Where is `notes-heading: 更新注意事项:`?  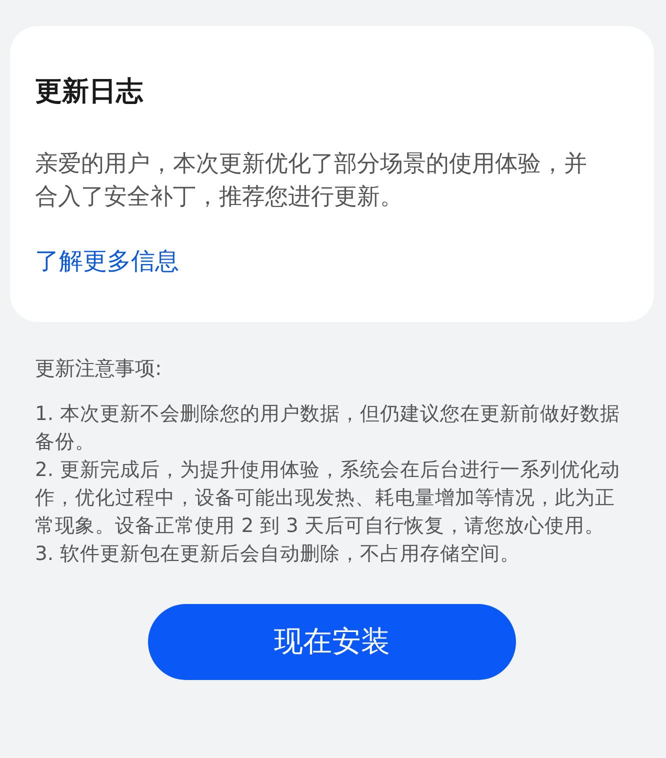 notes-heading: 更新注意事项: is located at coordinates (99, 368).